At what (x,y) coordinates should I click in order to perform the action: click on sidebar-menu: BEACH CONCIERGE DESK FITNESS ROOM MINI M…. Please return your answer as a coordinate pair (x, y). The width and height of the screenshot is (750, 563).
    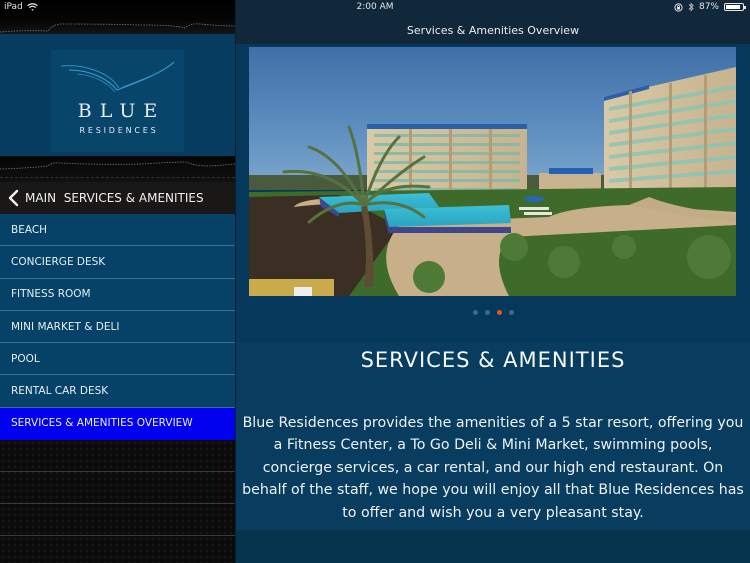
    Looking at the image, I should click on (117, 327).